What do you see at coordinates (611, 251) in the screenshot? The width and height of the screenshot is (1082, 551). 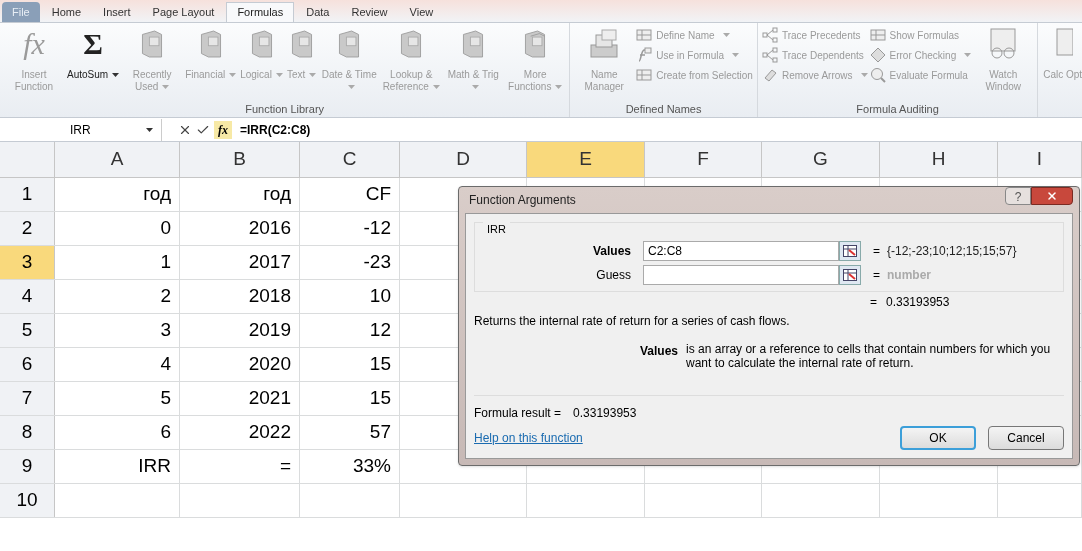 I see `argument-label: Values` at bounding box center [611, 251].